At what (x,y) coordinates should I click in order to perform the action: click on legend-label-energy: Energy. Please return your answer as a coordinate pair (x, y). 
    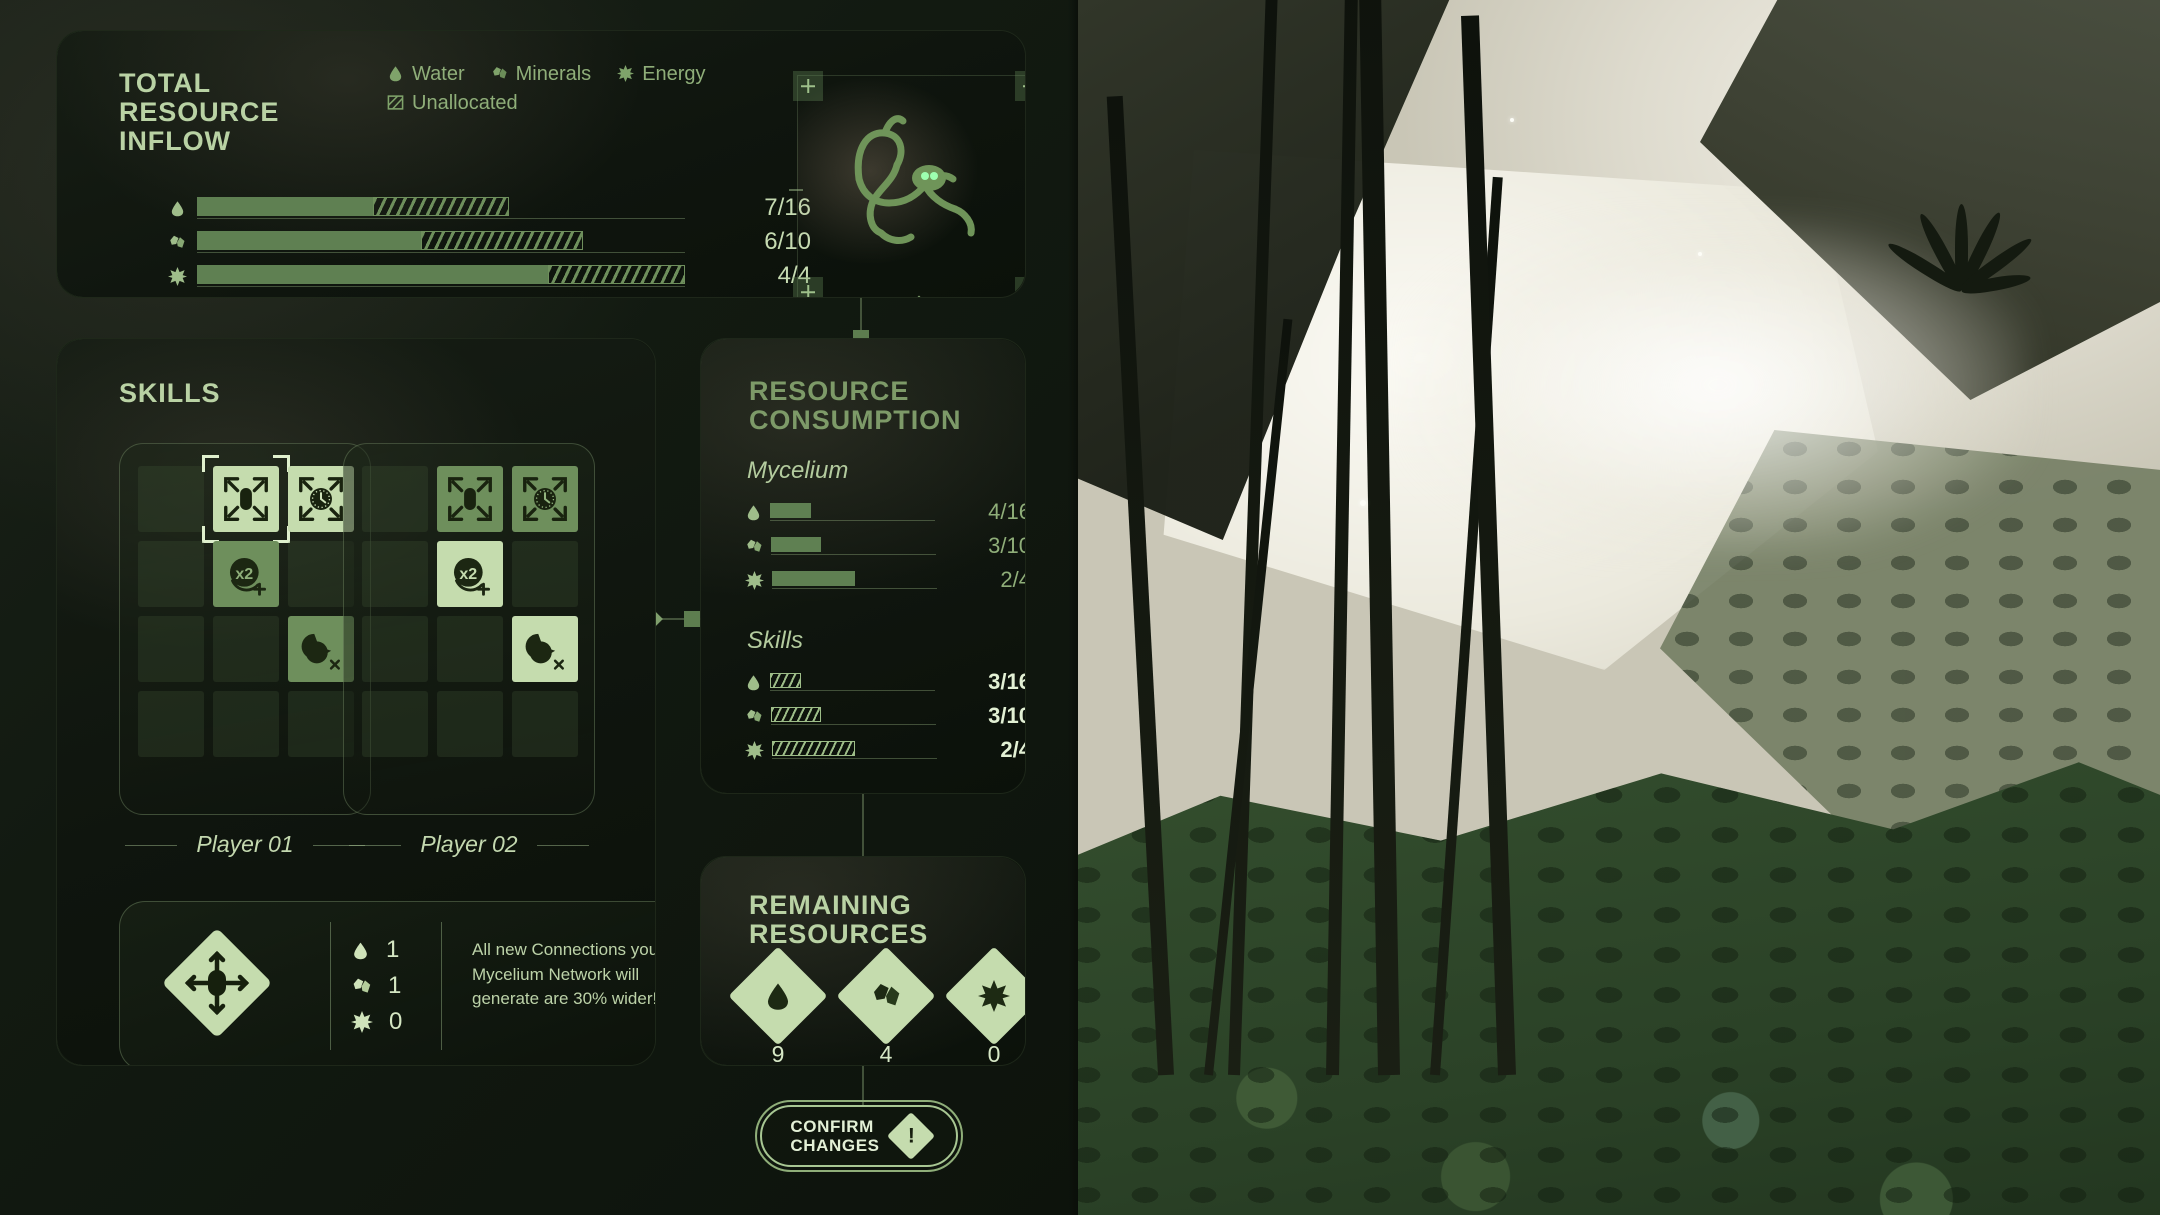
    Looking at the image, I should click on (674, 74).